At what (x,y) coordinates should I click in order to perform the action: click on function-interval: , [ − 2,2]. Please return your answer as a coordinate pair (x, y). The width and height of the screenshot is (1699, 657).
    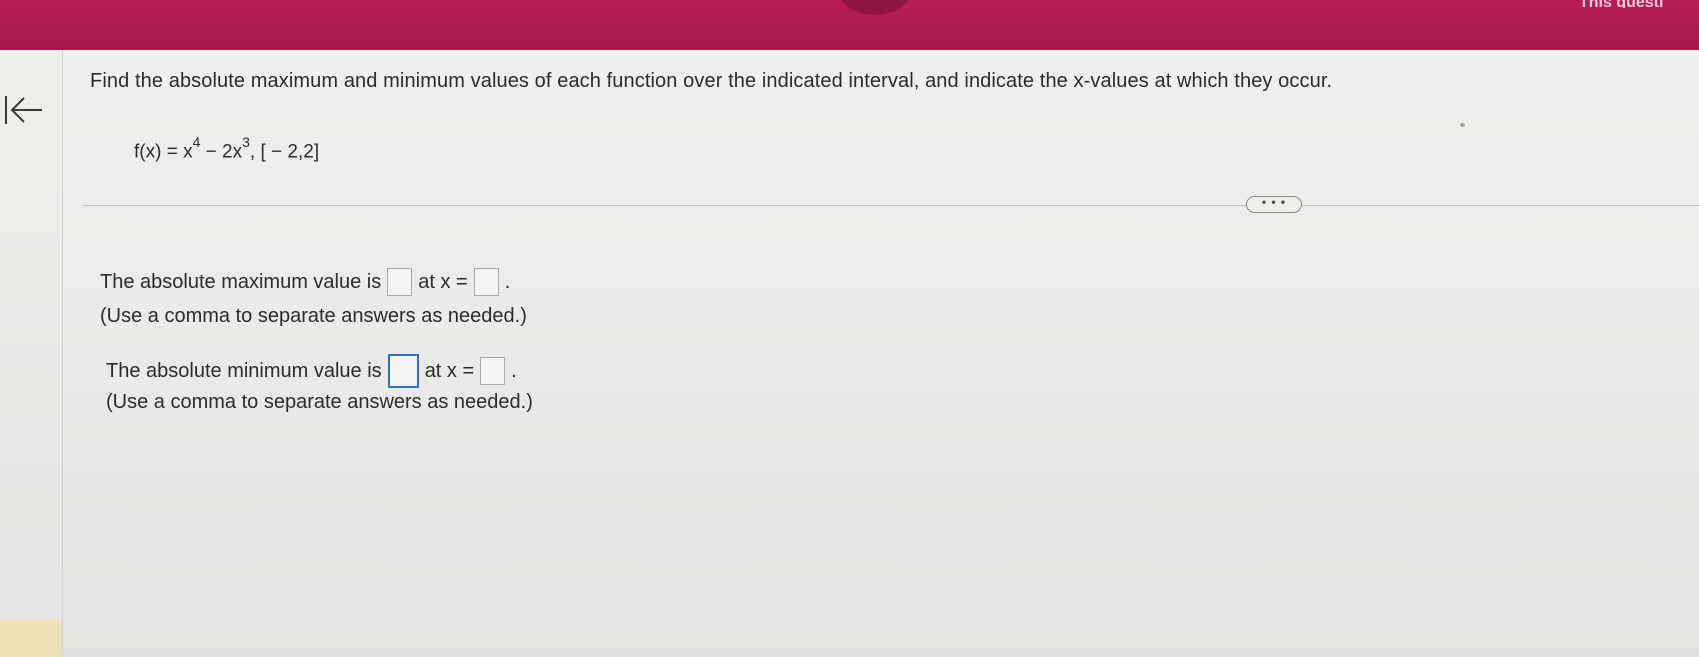
    Looking at the image, I should click on (284, 152).